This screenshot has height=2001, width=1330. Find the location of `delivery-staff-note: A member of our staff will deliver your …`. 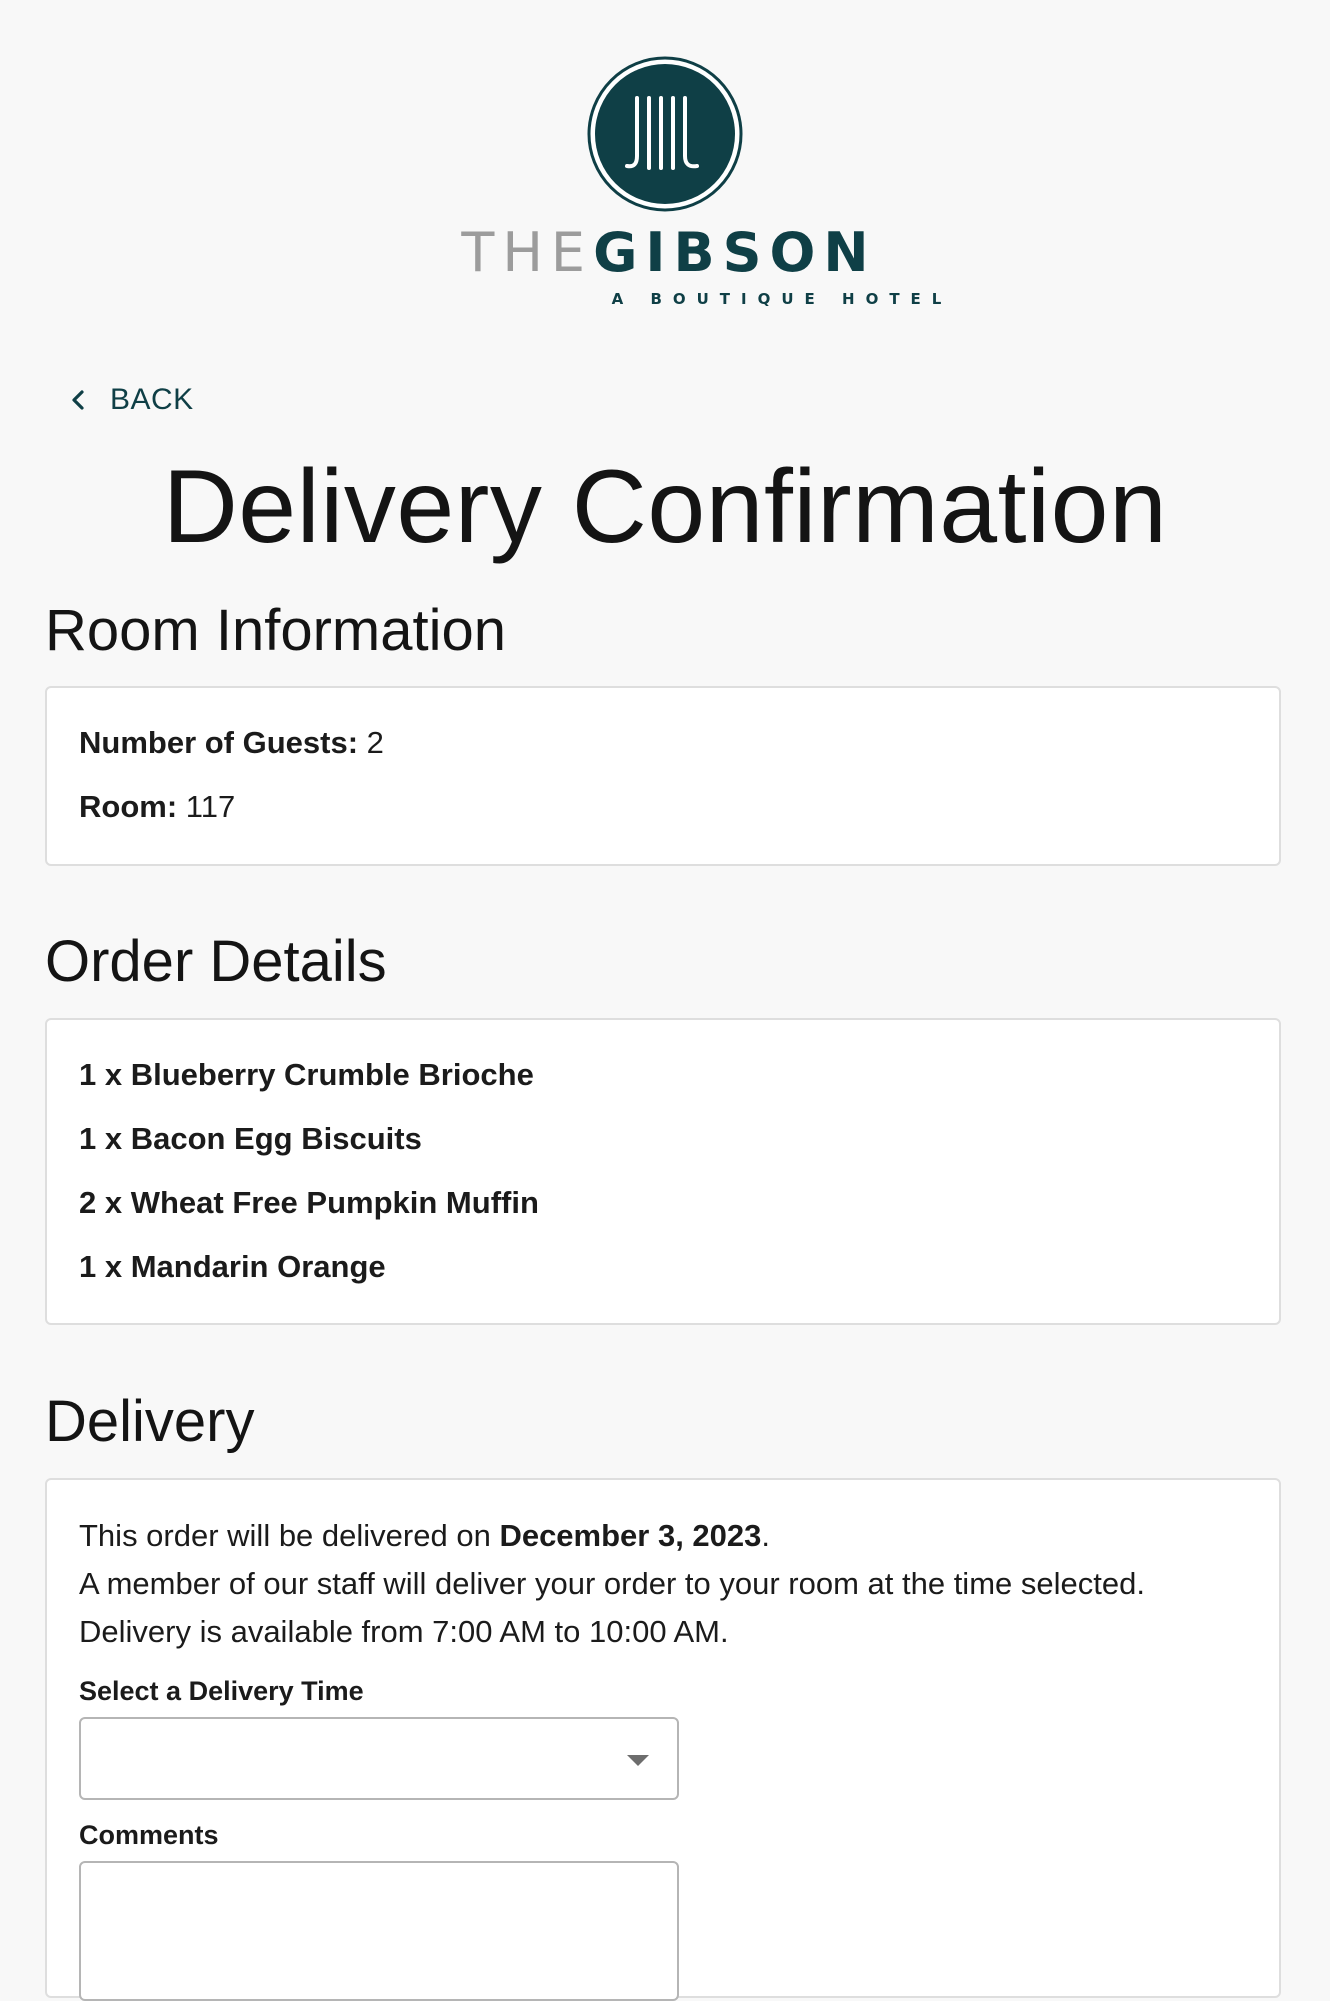

delivery-staff-note: A member of our staff will deliver your … is located at coordinates (612, 1583).